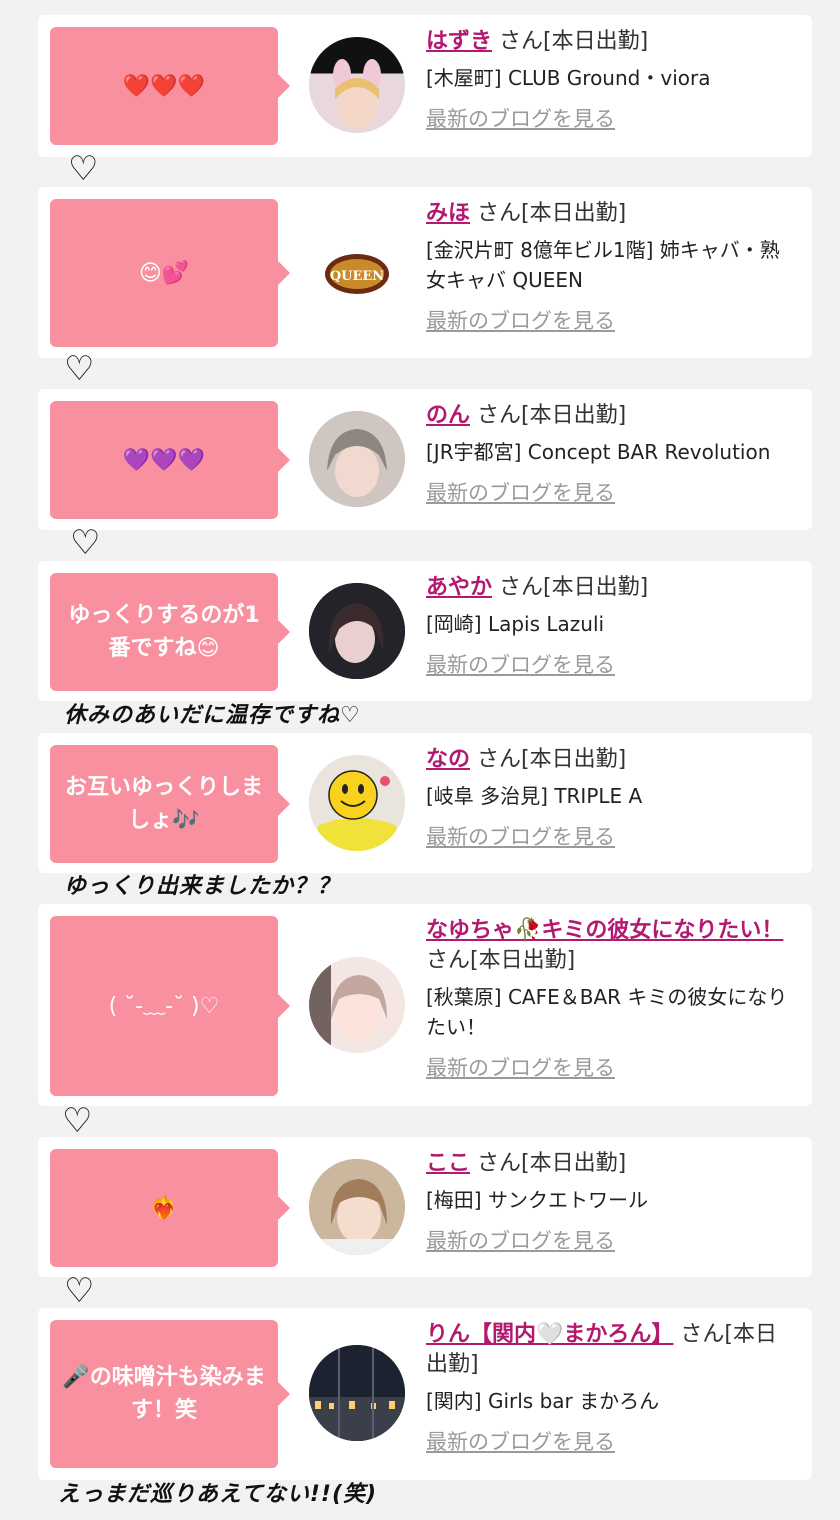  Describe the element at coordinates (543, 1401) in the screenshot. I see `shop-text: [関内] Girls bar まかろん` at that location.